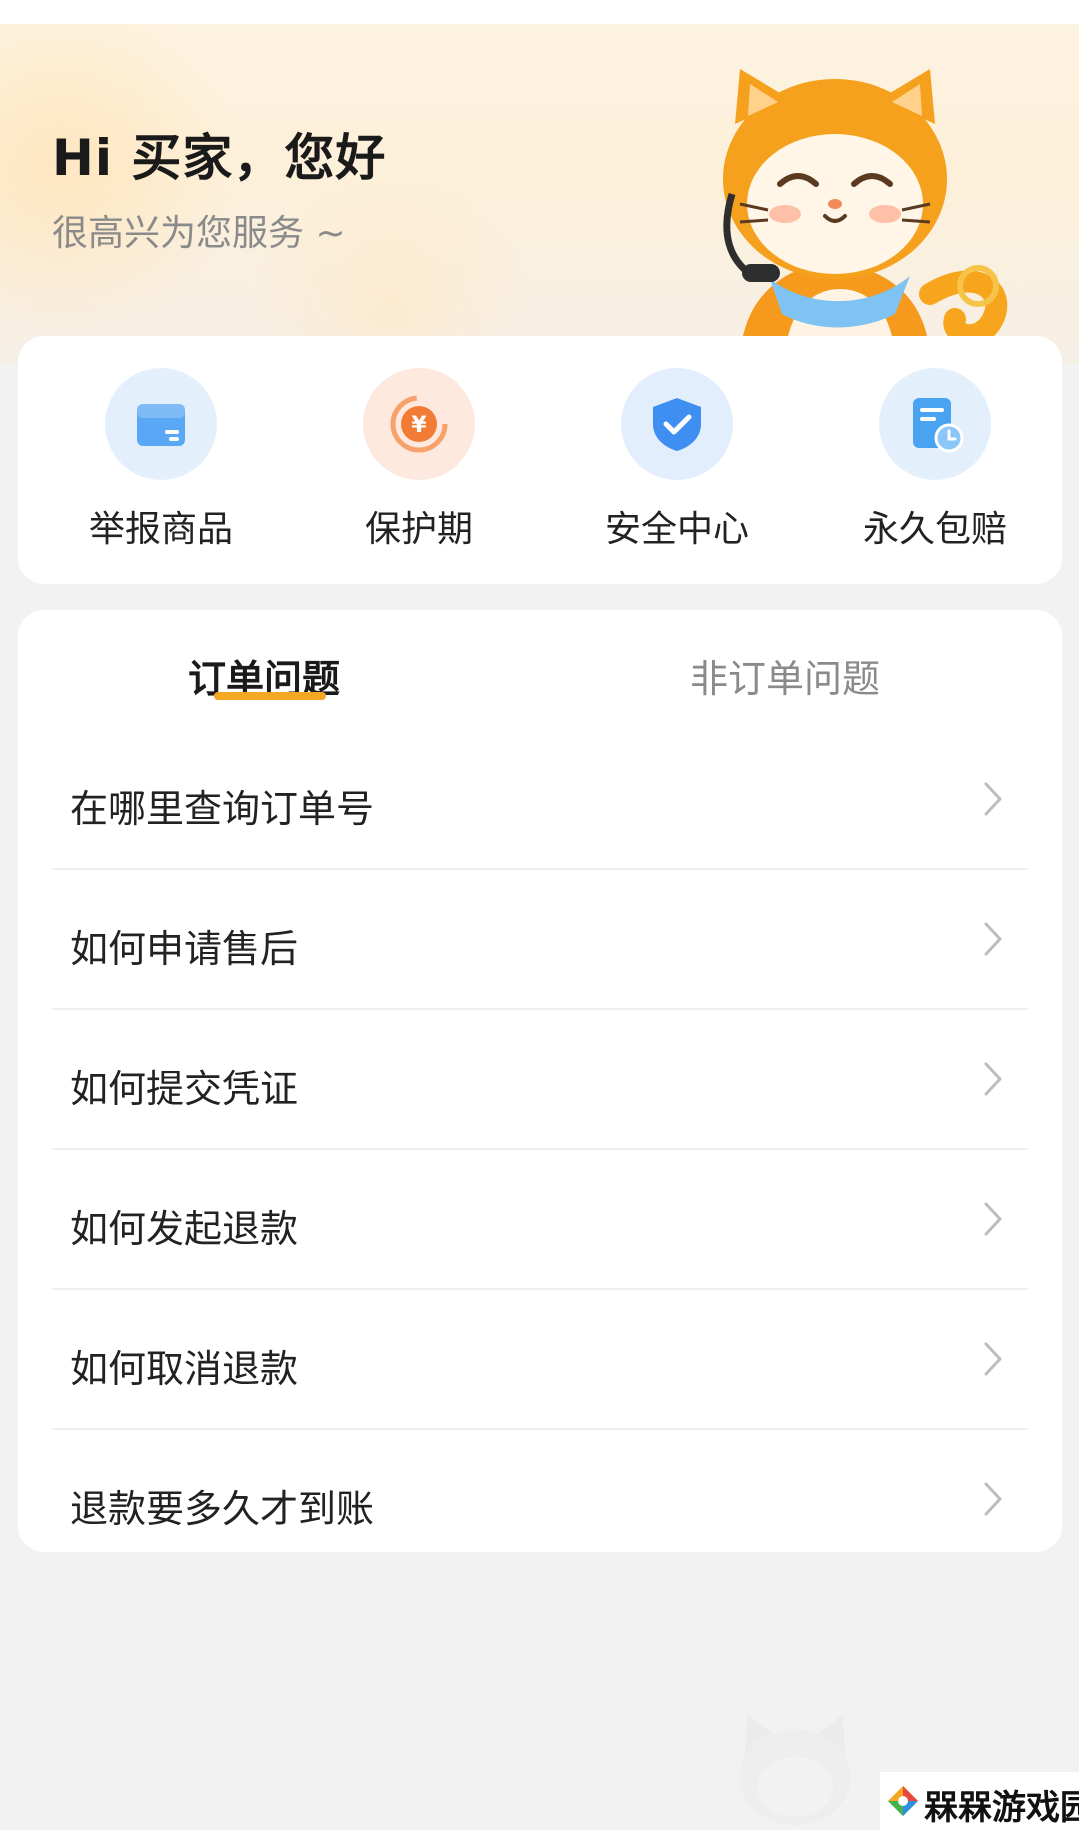 Image resolution: width=1080 pixels, height=1830 pixels. I want to click on quick-action-label: 永久包赔, so click(934, 529).